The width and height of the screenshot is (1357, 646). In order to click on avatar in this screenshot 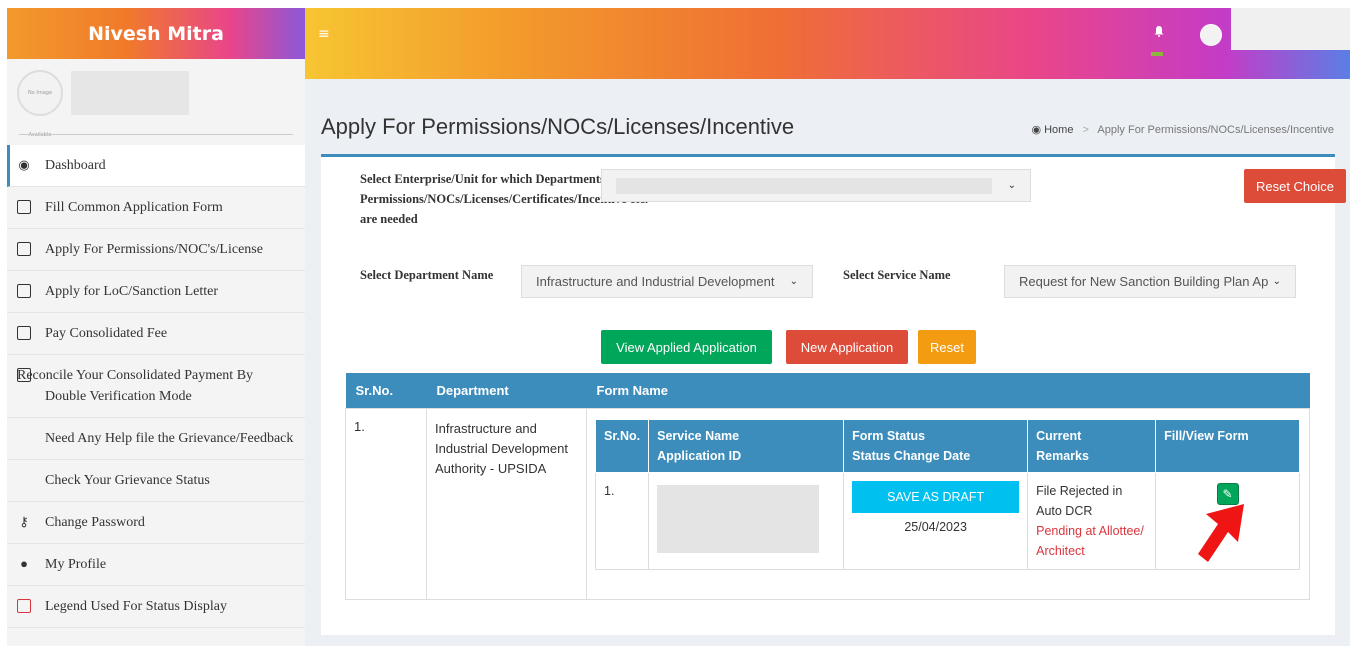, I will do `click(1211, 35)`.